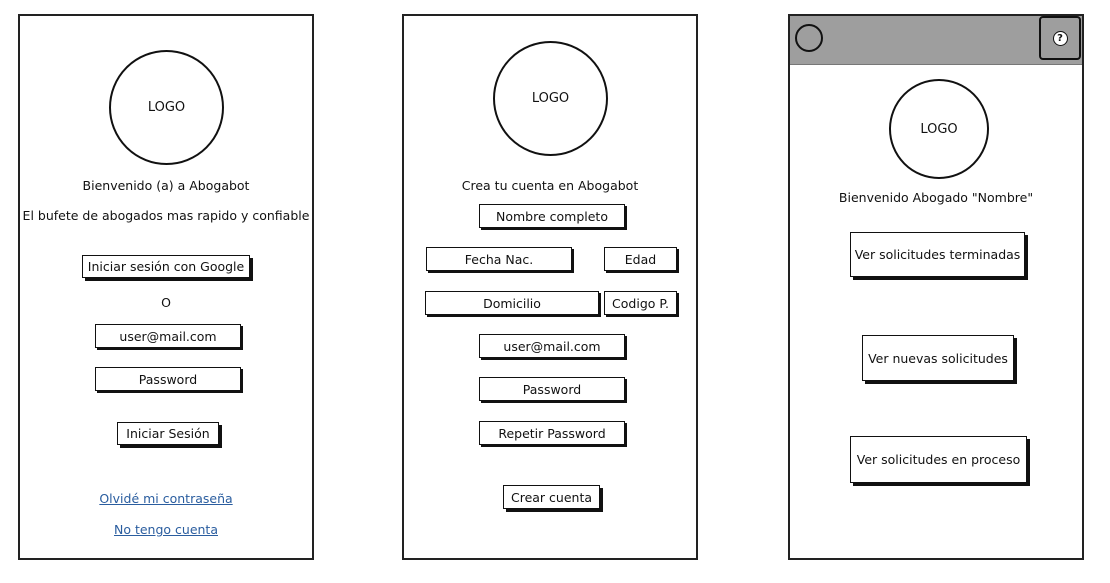 The image size is (1110, 583). I want to click on register-title: Crea tu cuenta en Abogabot, so click(550, 185).